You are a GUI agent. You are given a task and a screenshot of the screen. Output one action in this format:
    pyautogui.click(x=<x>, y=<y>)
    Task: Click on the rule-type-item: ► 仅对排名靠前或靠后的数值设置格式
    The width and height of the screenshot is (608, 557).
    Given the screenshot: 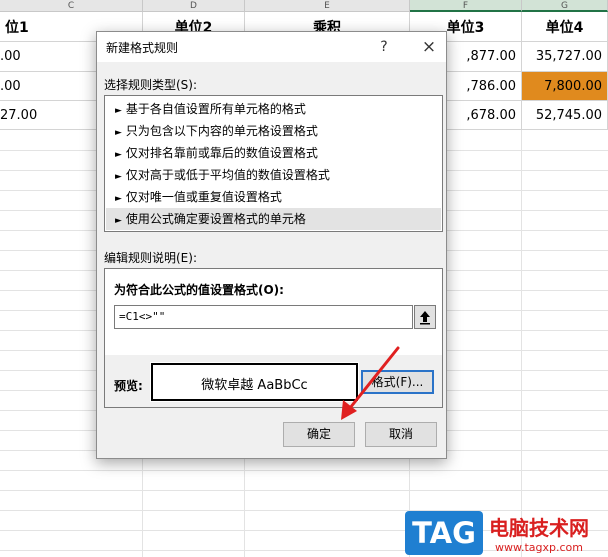 What is the action you would take?
    pyautogui.click(x=273, y=153)
    